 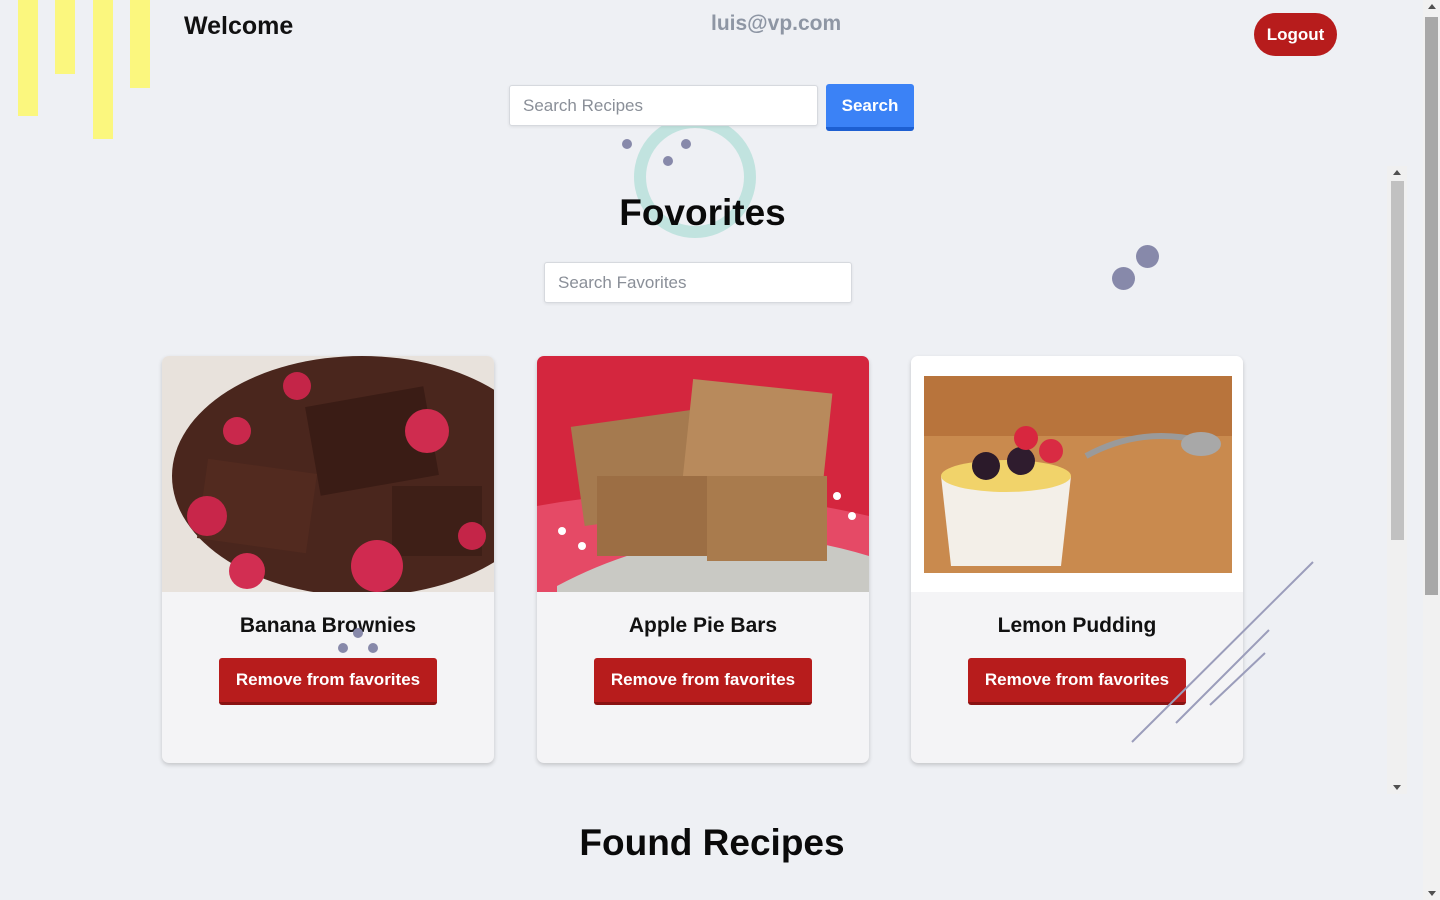 What do you see at coordinates (1295, 34) in the screenshot?
I see `logout-button: Logout` at bounding box center [1295, 34].